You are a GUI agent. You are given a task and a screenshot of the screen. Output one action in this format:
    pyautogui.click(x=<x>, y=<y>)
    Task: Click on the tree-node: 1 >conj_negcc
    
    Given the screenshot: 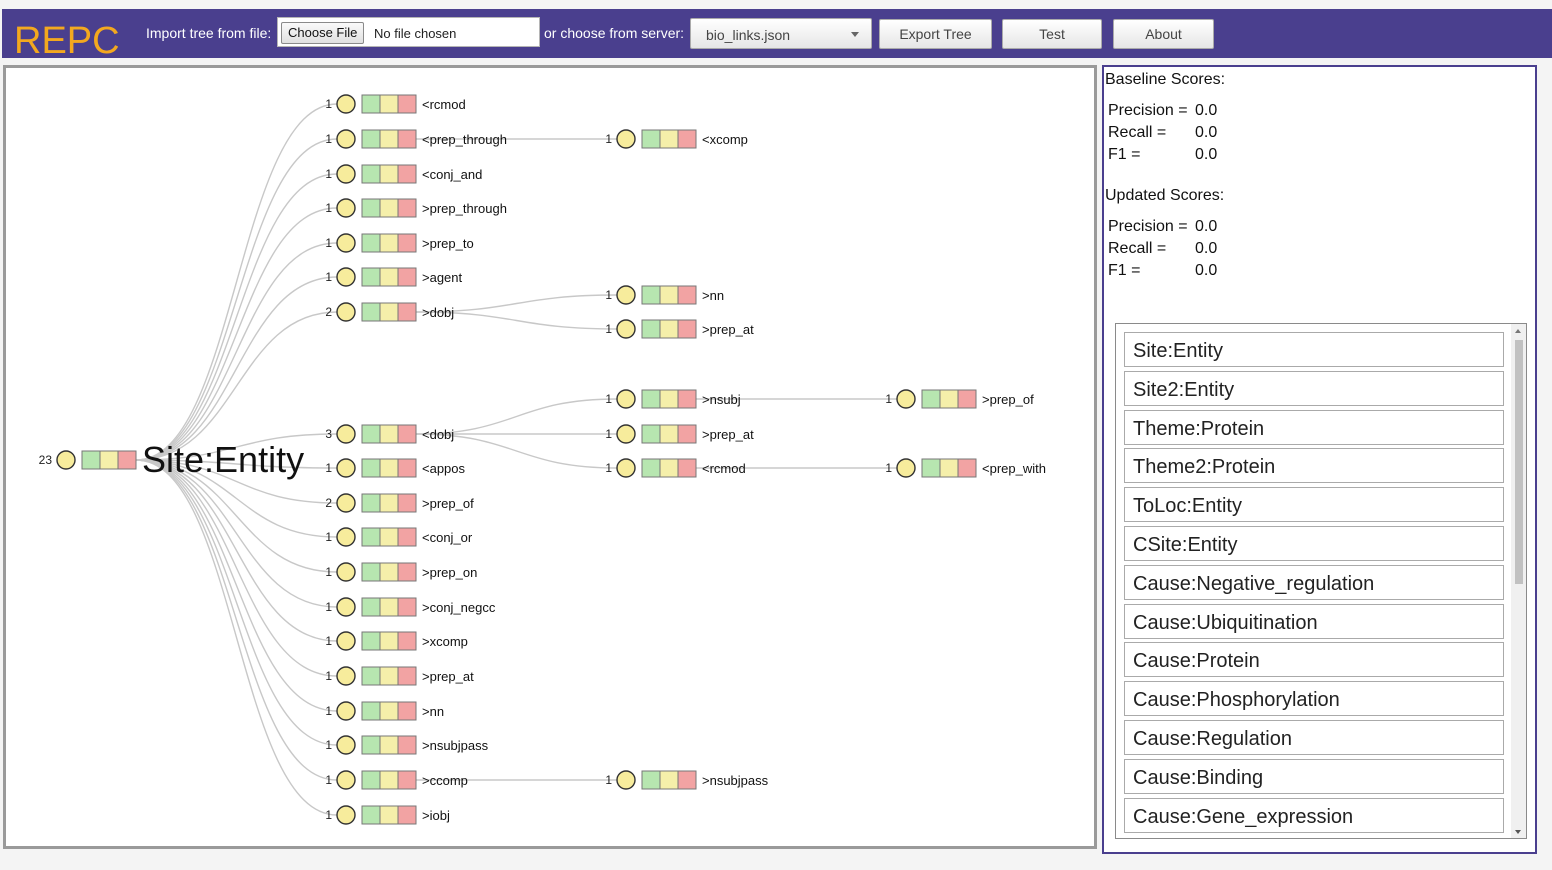 What is the action you would take?
    pyautogui.click(x=410, y=607)
    